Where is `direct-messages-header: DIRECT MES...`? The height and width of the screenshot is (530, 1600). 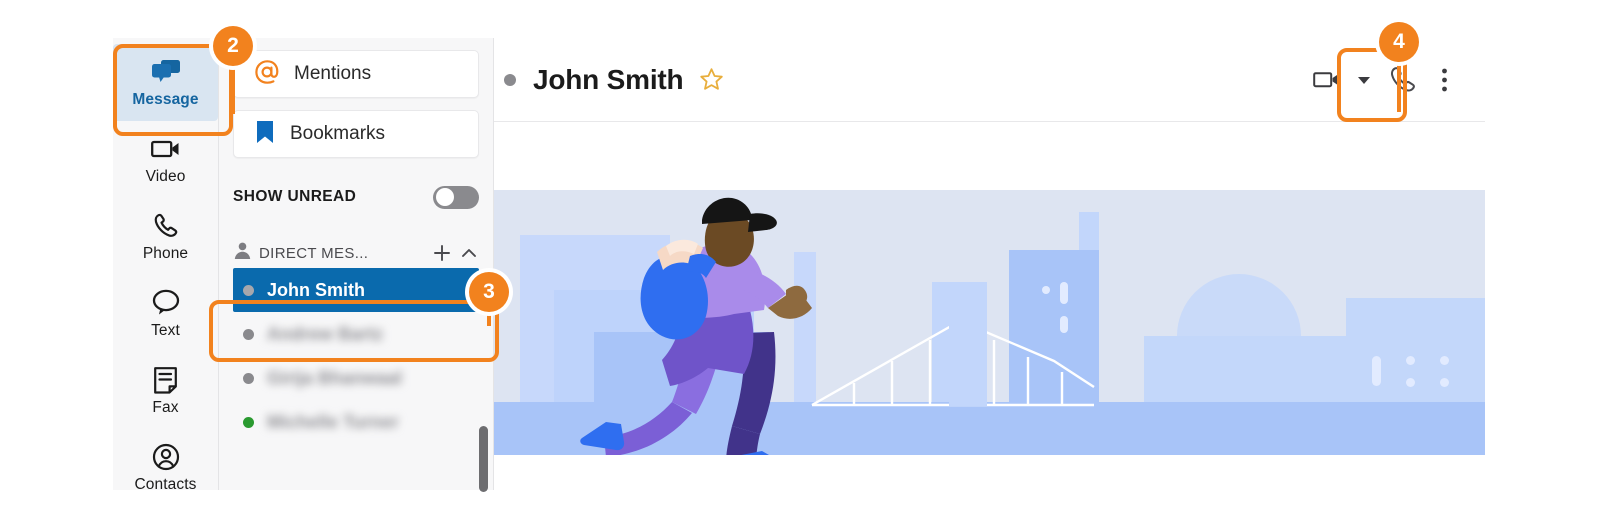
direct-messages-header: DIRECT MES... is located at coordinates (356, 253).